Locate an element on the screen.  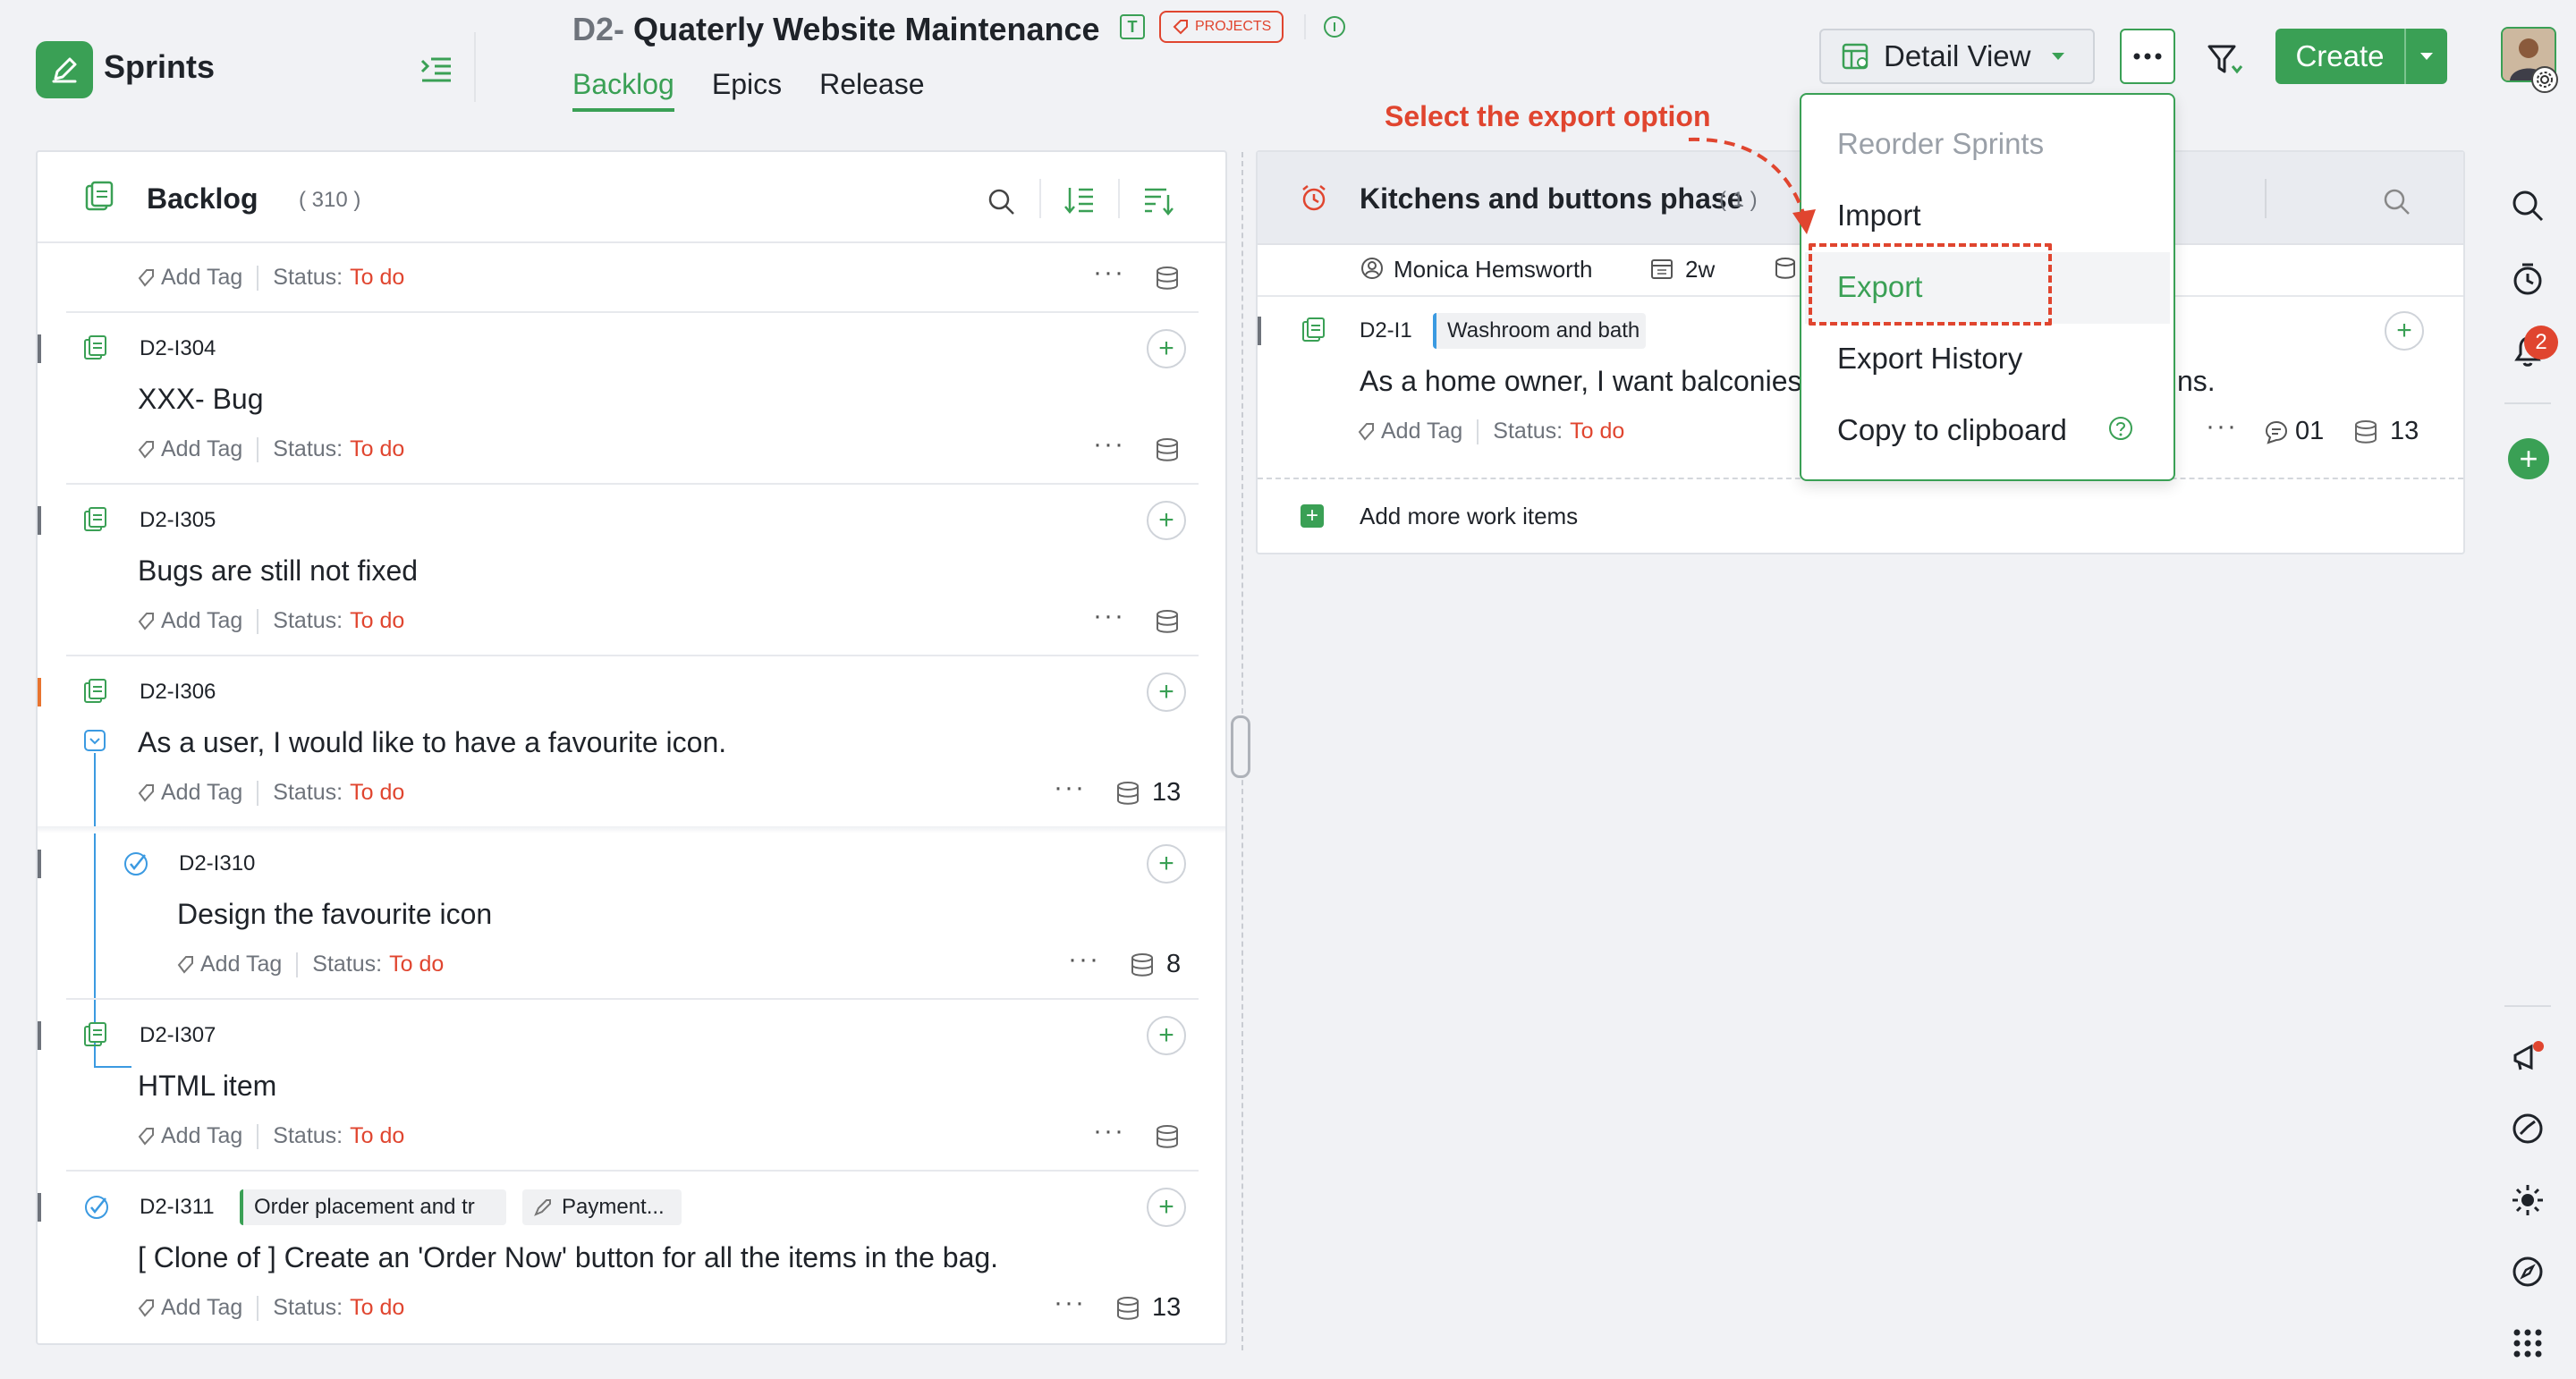
announcement-icon is located at coordinates (2528, 1057).